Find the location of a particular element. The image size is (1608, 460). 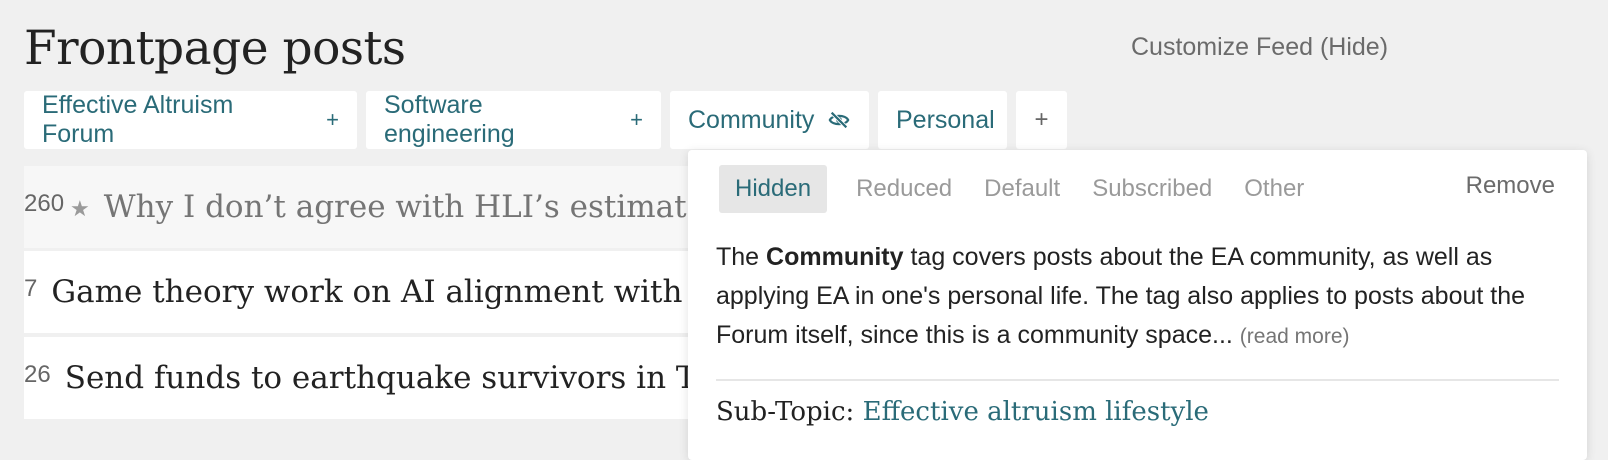

post-karma: 26 is located at coordinates (37, 374).